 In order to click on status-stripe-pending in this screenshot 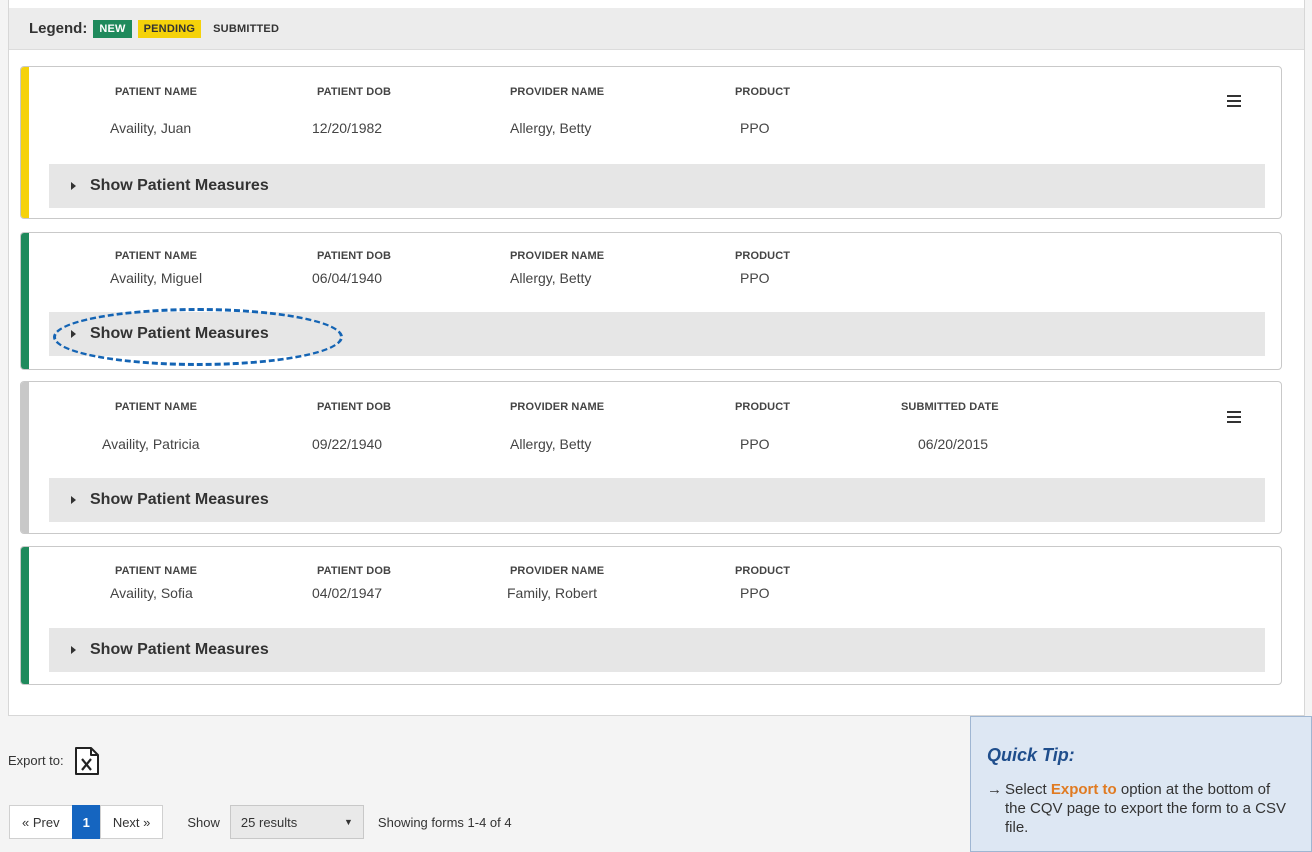, I will do `click(25, 142)`.